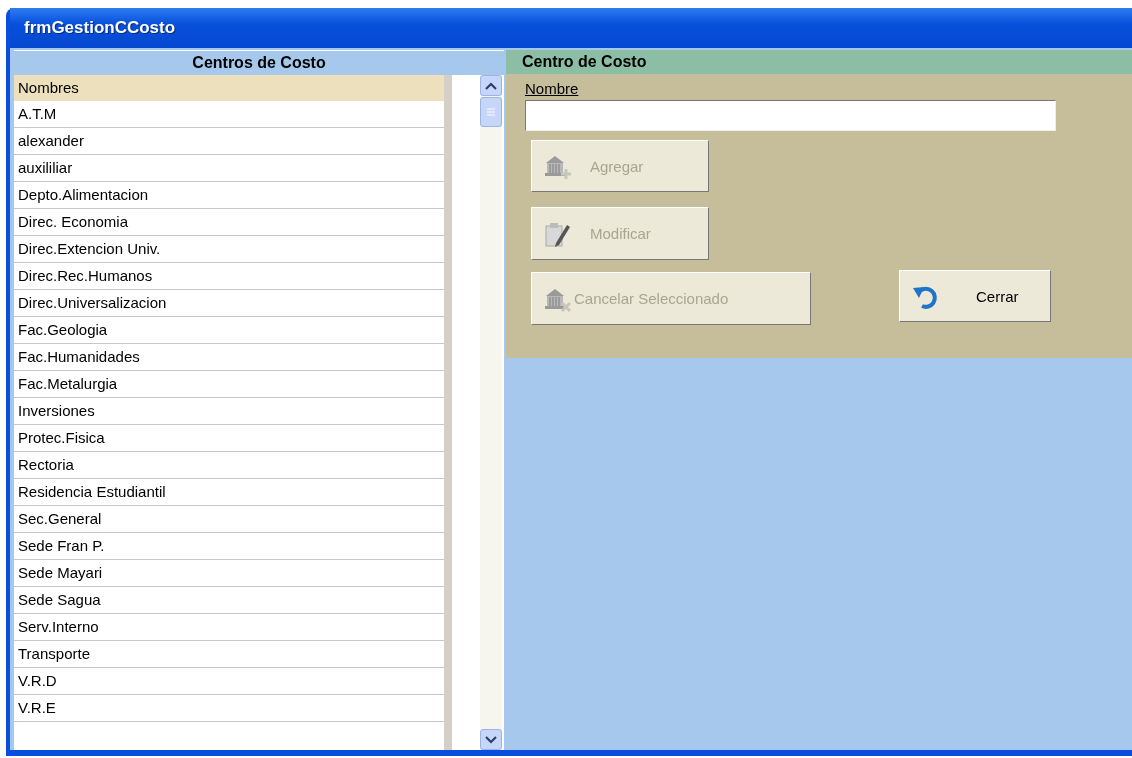 This screenshot has height=758, width=1132. Describe the element at coordinates (229, 600) in the screenshot. I see `table-cell: Sede Sagua` at that location.